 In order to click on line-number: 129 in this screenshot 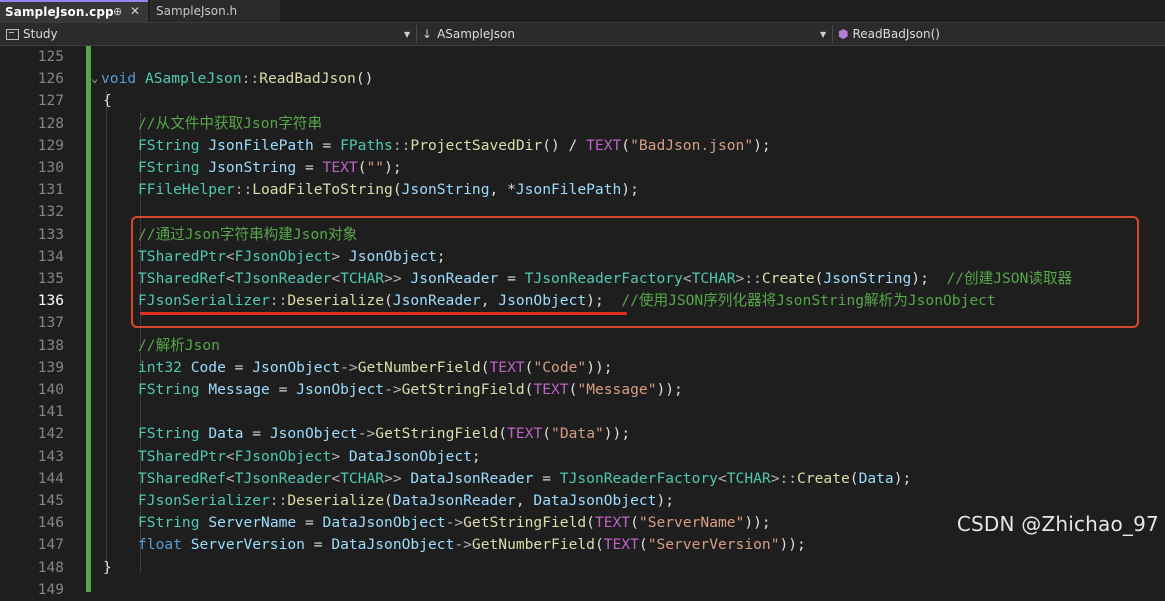, I will do `click(50, 145)`.